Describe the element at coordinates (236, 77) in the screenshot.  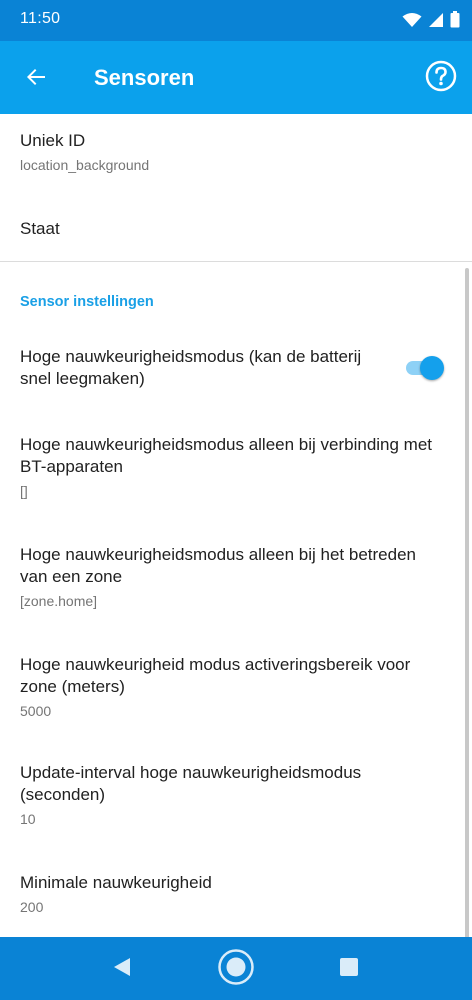
I see `app-bar: Sensoren` at that location.